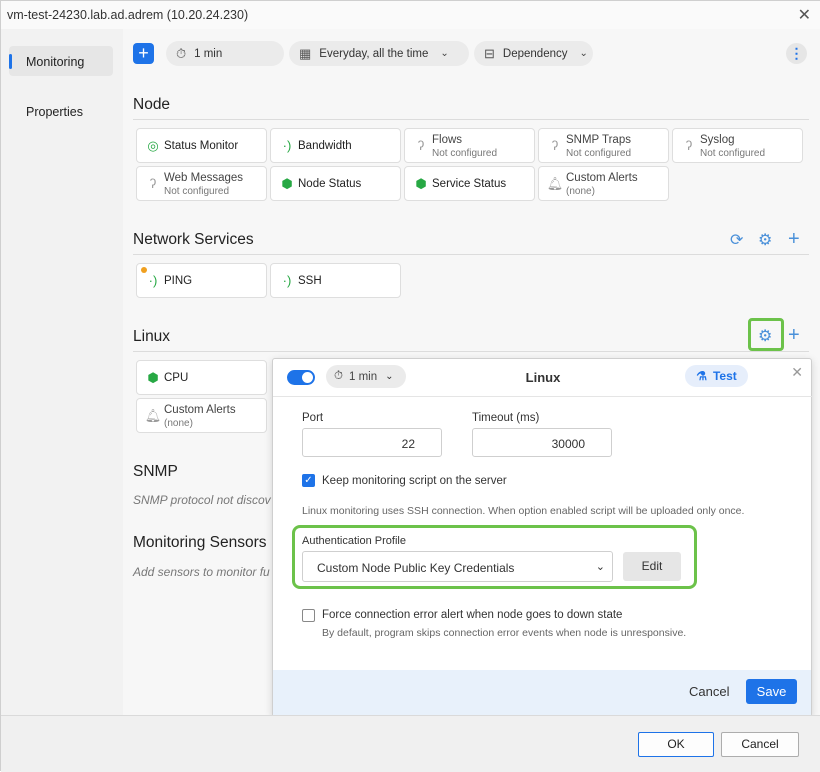 The image size is (820, 772). What do you see at coordinates (737, 145) in the screenshot?
I see `tile-syslog: ʔ Syslog Not configured` at bounding box center [737, 145].